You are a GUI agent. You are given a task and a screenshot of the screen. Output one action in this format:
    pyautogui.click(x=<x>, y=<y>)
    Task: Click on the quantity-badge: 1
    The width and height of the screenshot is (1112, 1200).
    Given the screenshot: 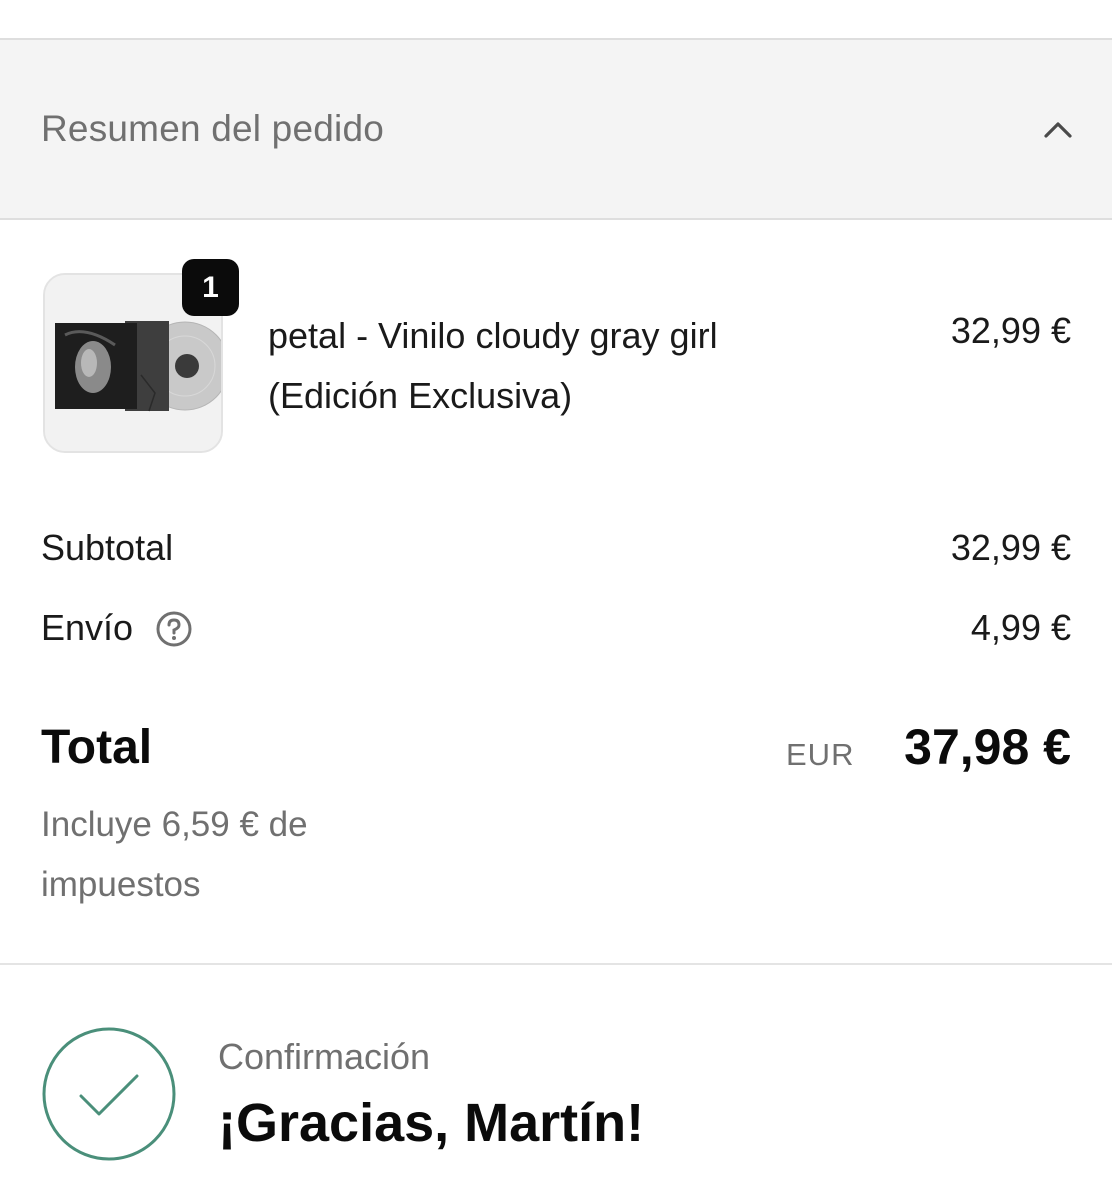 What is the action you would take?
    pyautogui.click(x=210, y=287)
    